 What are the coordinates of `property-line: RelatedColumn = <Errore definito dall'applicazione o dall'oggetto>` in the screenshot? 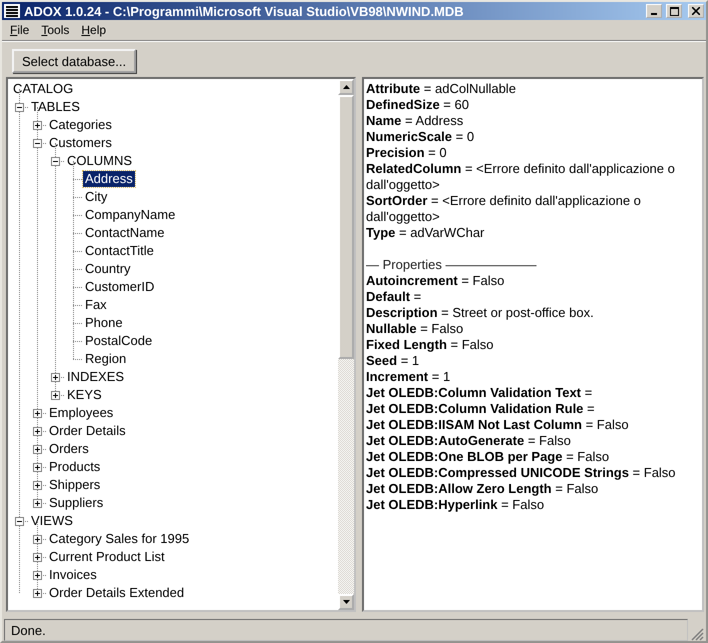 It's located at (521, 177).